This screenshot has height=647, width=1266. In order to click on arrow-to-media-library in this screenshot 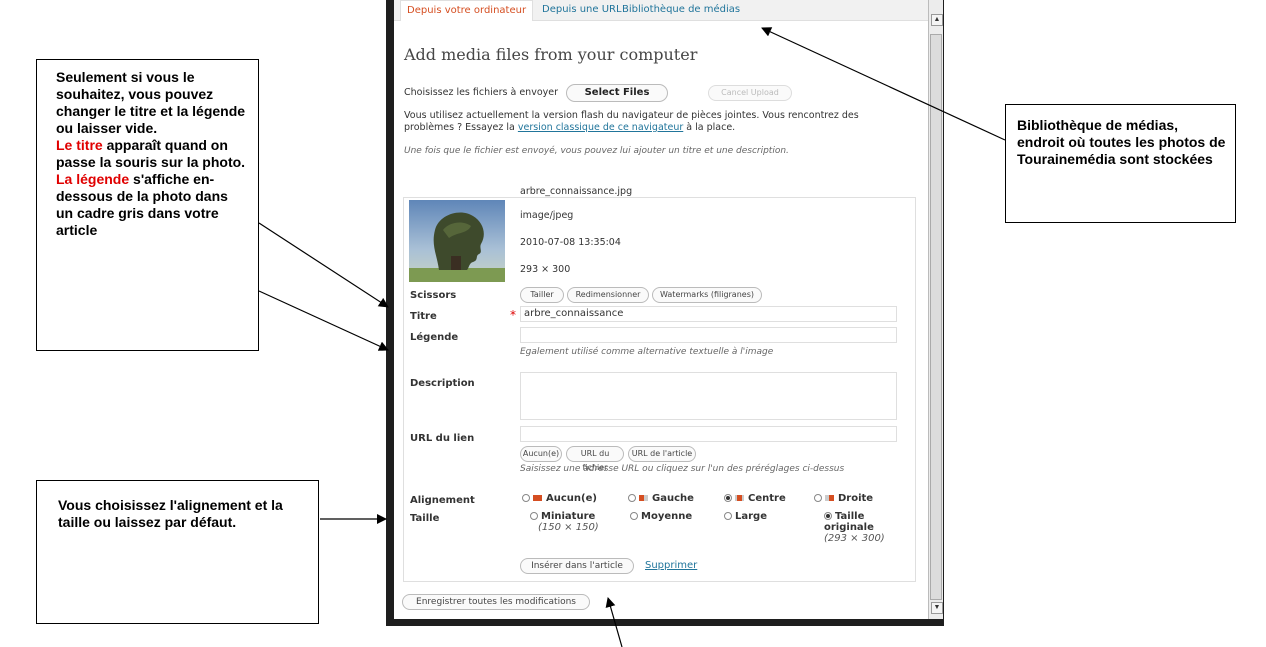, I will do `click(883, 84)`.